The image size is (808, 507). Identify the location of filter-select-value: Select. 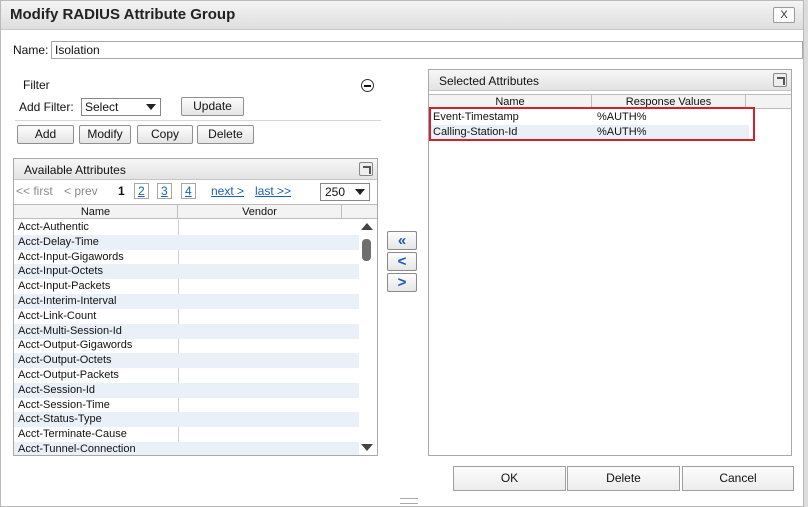
(102, 107).